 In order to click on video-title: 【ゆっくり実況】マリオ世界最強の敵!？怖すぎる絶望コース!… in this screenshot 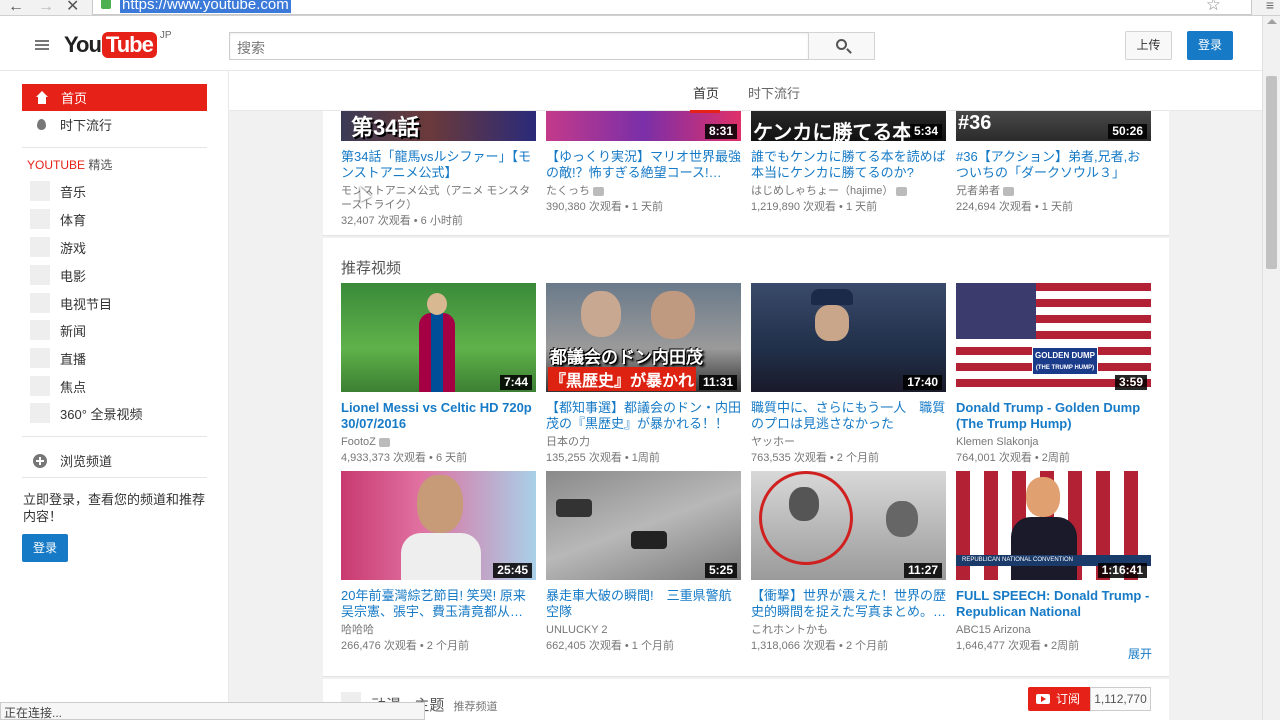, I will do `click(643, 165)`.